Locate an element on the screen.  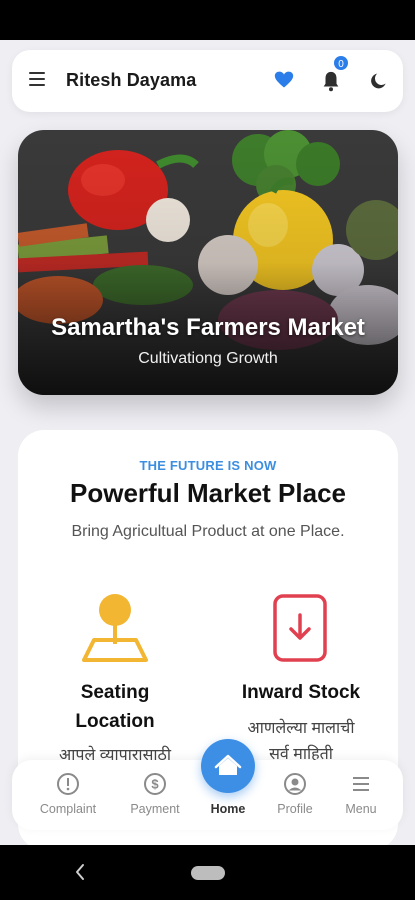
nav-label-profile: Profile is located at coordinates (295, 809).